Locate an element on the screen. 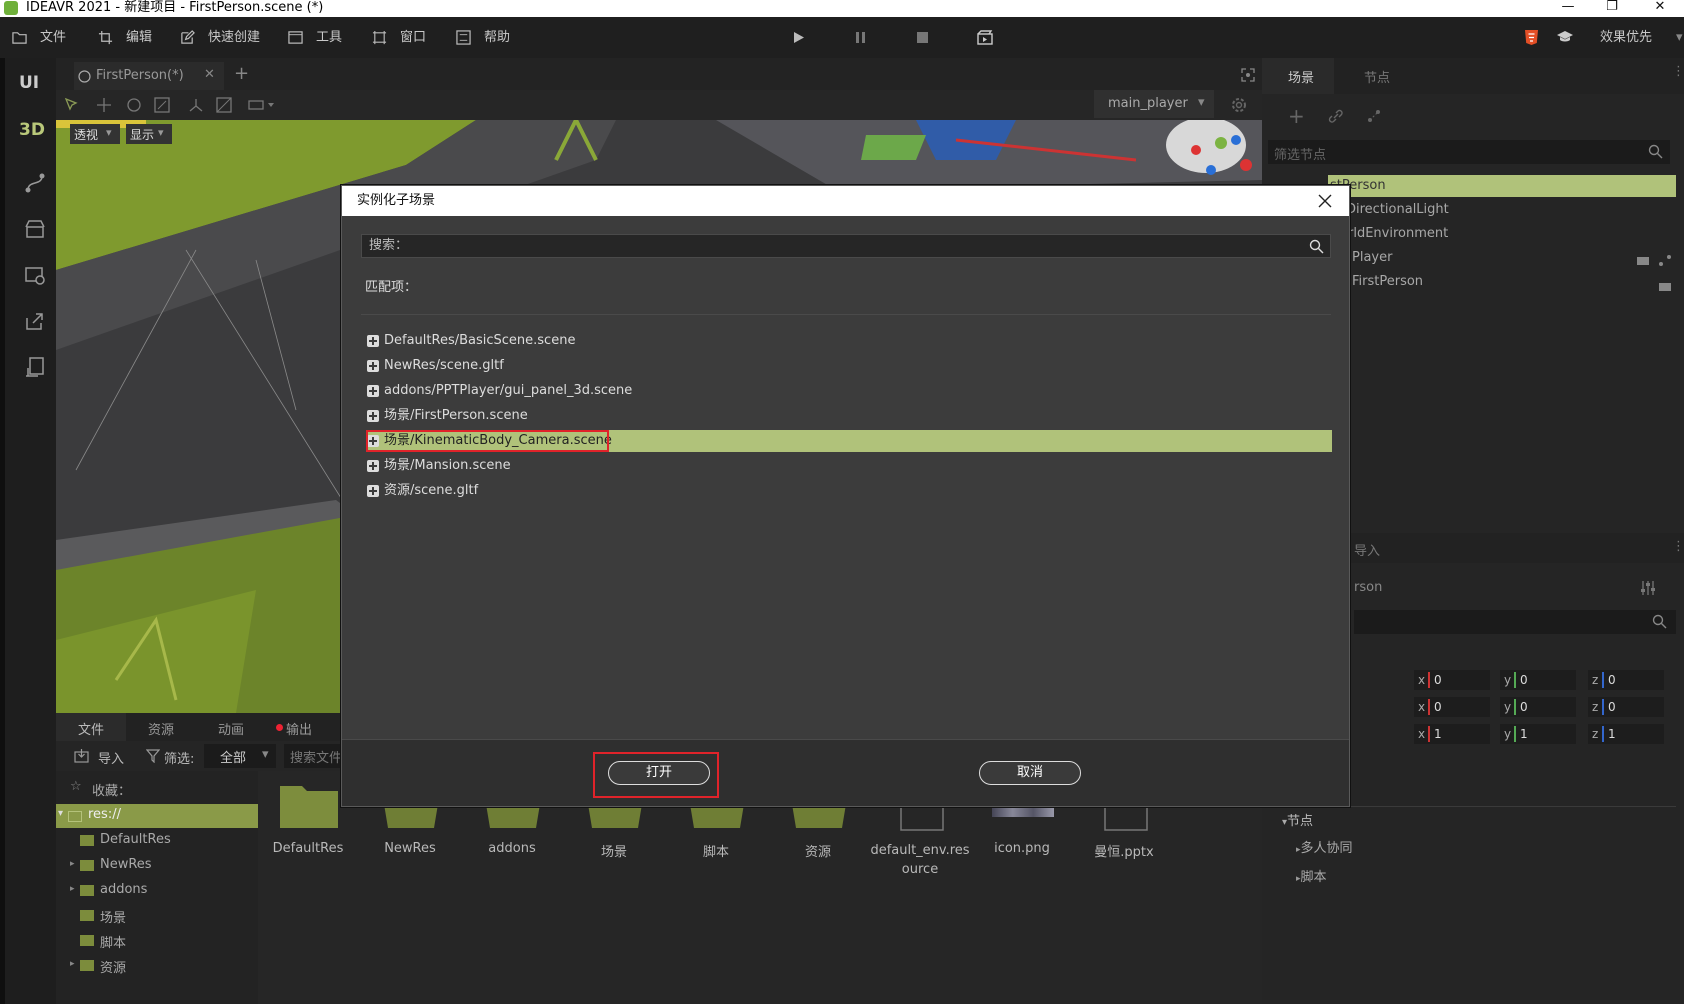  close-tab-icon: ✕ is located at coordinates (209, 74).